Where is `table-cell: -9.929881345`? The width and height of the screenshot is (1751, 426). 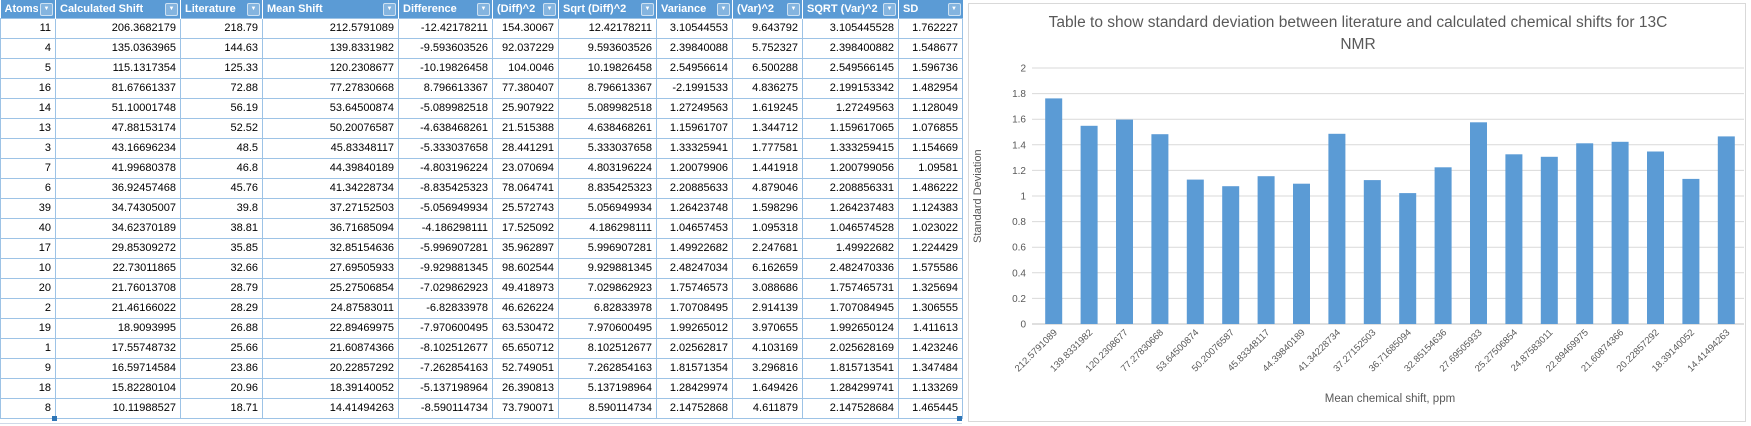
table-cell: -9.929881345 is located at coordinates (445, 268).